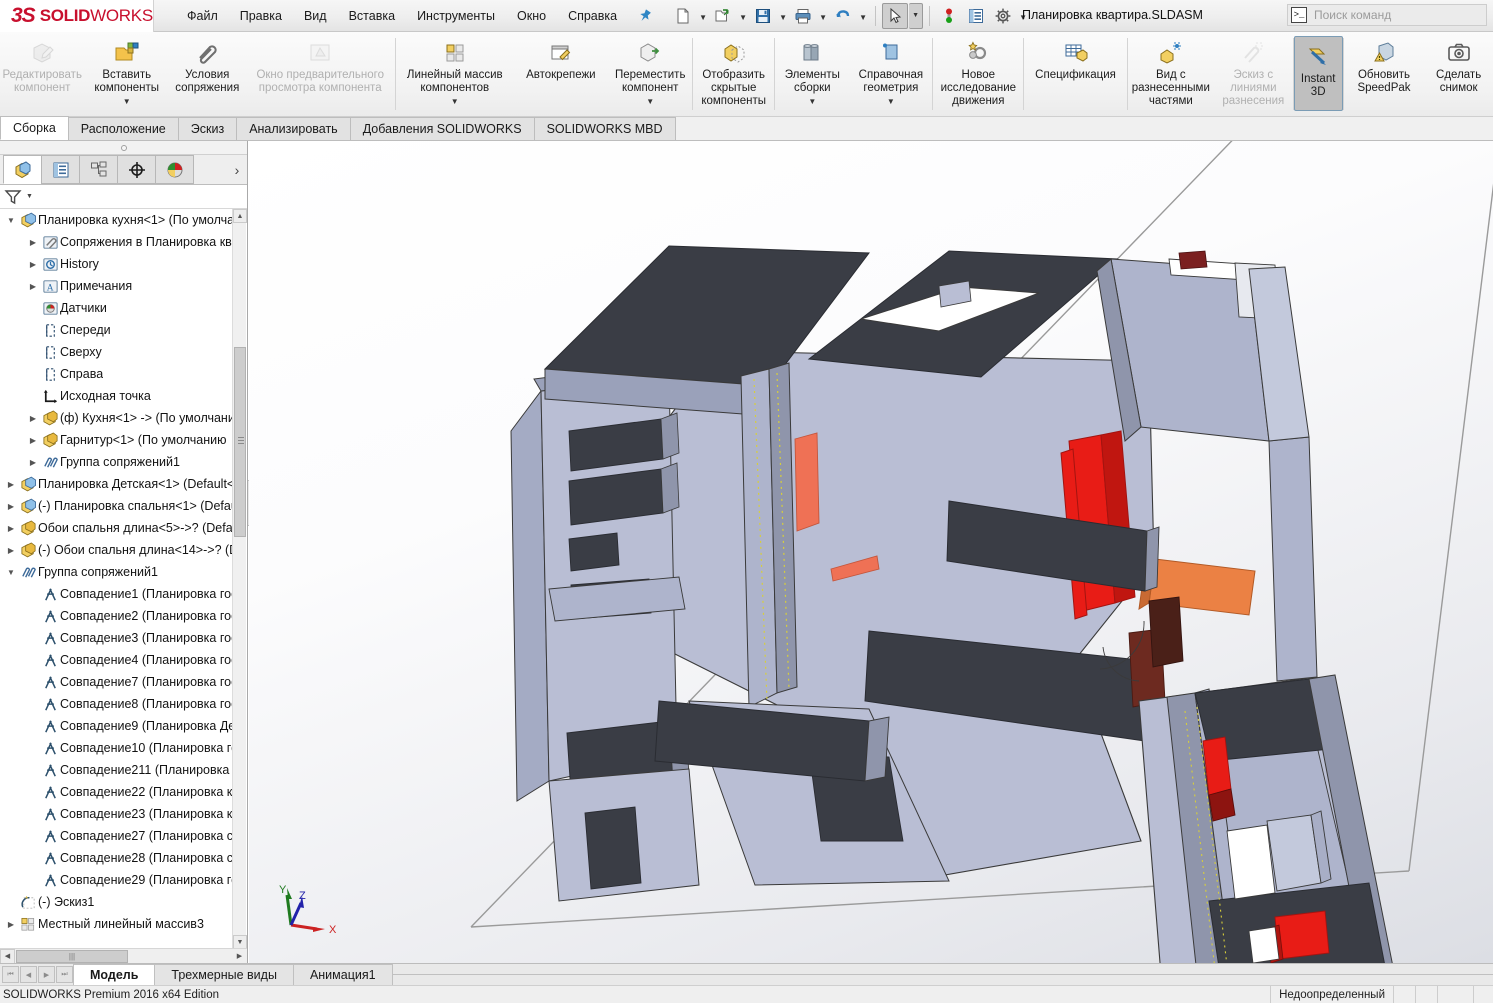  I want to click on view-settings-icon, so click(1026, 142).